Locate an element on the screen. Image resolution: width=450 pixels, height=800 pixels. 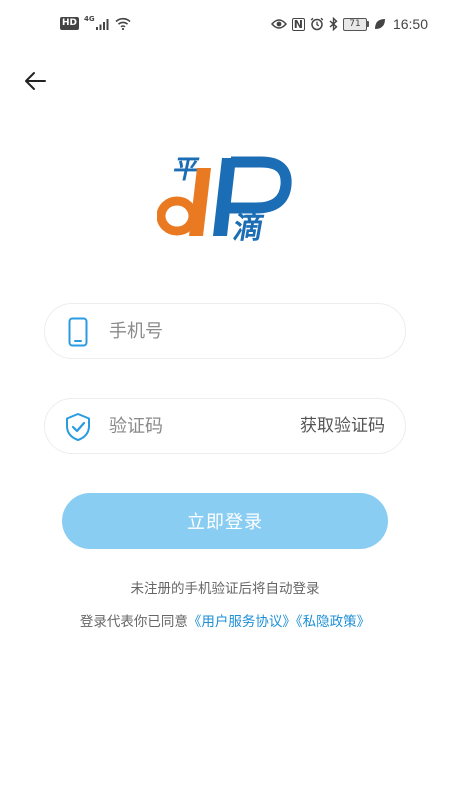
phone-input is located at coordinates (244, 331).